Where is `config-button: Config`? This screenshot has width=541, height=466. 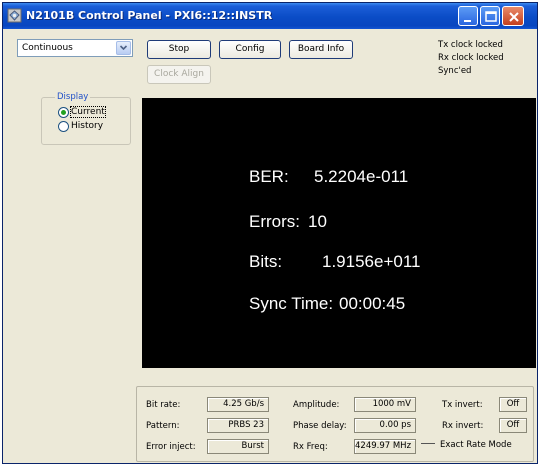 config-button: Config is located at coordinates (250, 49).